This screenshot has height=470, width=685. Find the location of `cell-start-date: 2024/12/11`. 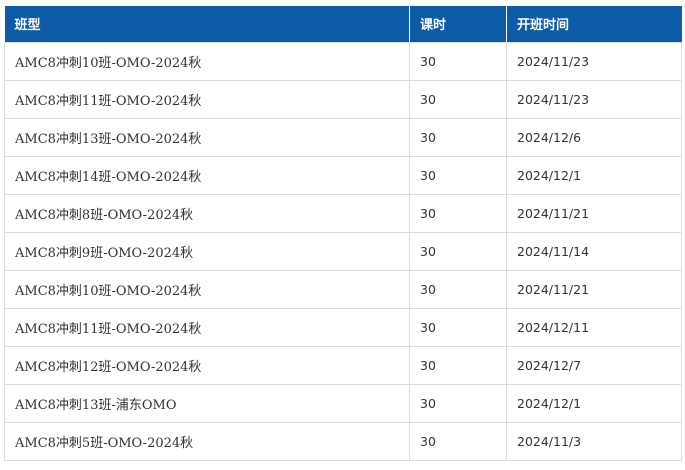

cell-start-date: 2024/12/11 is located at coordinates (594, 327).